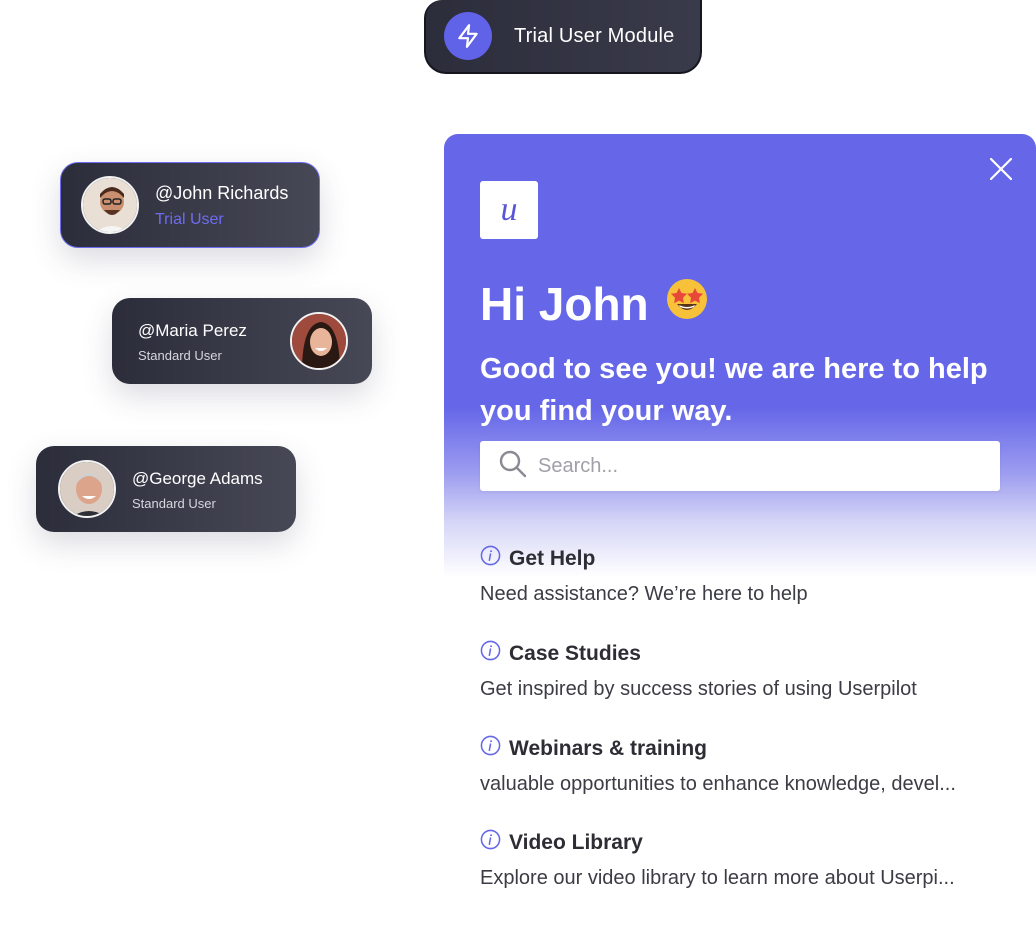 This screenshot has width=1036, height=940. Describe the element at coordinates (608, 748) in the screenshot. I see `help-item-title: Webinars & training` at that location.